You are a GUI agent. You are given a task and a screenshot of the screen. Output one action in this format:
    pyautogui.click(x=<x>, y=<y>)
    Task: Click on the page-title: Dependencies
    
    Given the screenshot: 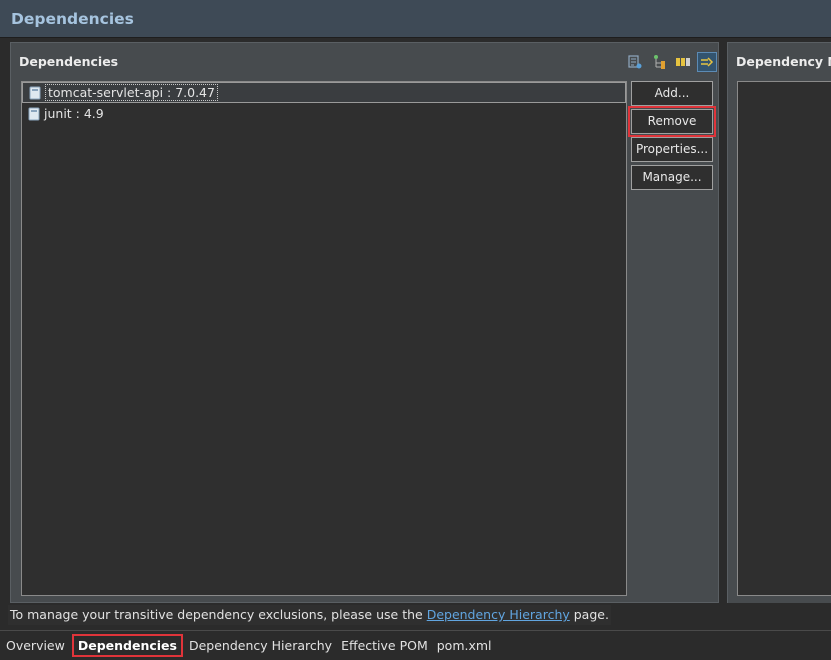 What is the action you would take?
    pyautogui.click(x=72, y=19)
    